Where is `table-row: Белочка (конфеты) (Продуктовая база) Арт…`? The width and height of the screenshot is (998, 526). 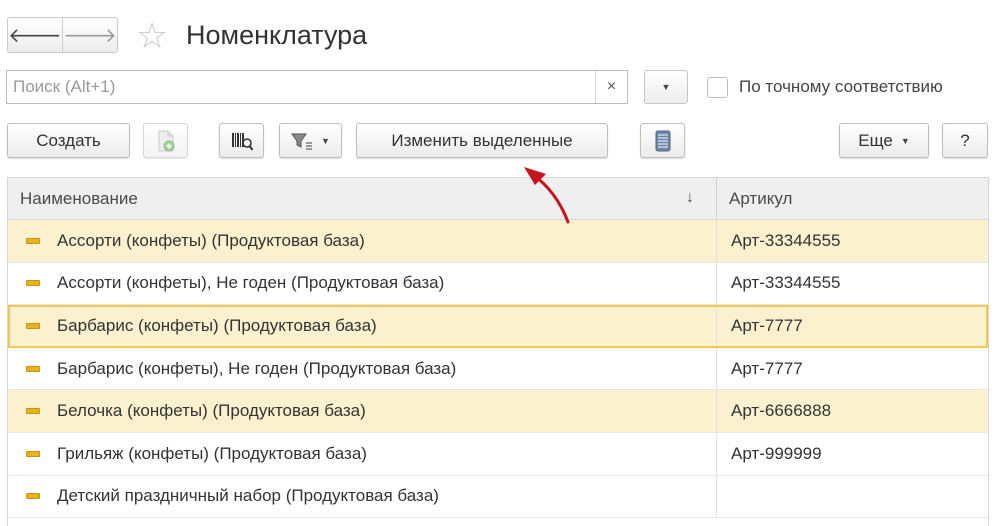
table-row: Белочка (конфеты) (Продуктовая база) Арт… is located at coordinates (498, 411).